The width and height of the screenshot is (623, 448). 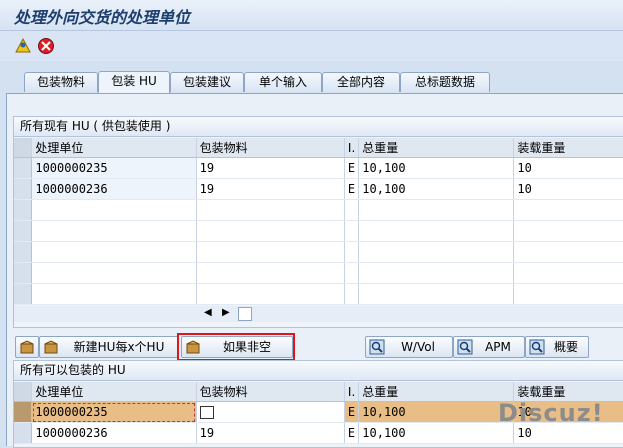 What do you see at coordinates (318, 371) in the screenshot?
I see `packable-hu-title: 所有可以包装的 HU` at bounding box center [318, 371].